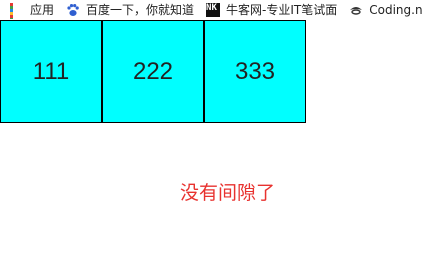 This screenshot has width=440, height=257. What do you see at coordinates (228, 193) in the screenshot?
I see `no-gap-note: 没有间隙了` at bounding box center [228, 193].